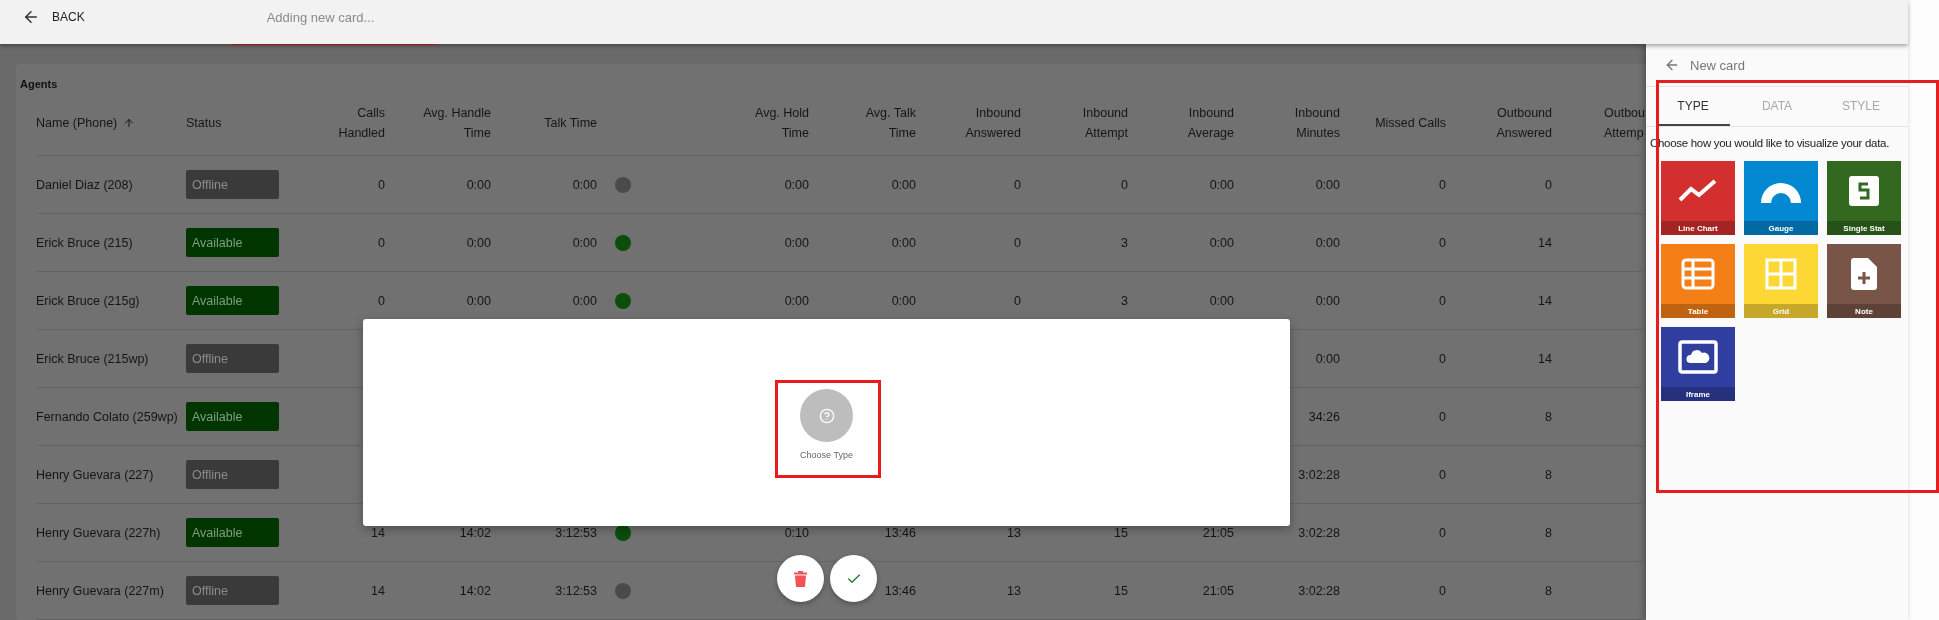 Image resolution: width=1939 pixels, height=620 pixels. I want to click on column-header: Avg. Talk Time, so click(890, 122).